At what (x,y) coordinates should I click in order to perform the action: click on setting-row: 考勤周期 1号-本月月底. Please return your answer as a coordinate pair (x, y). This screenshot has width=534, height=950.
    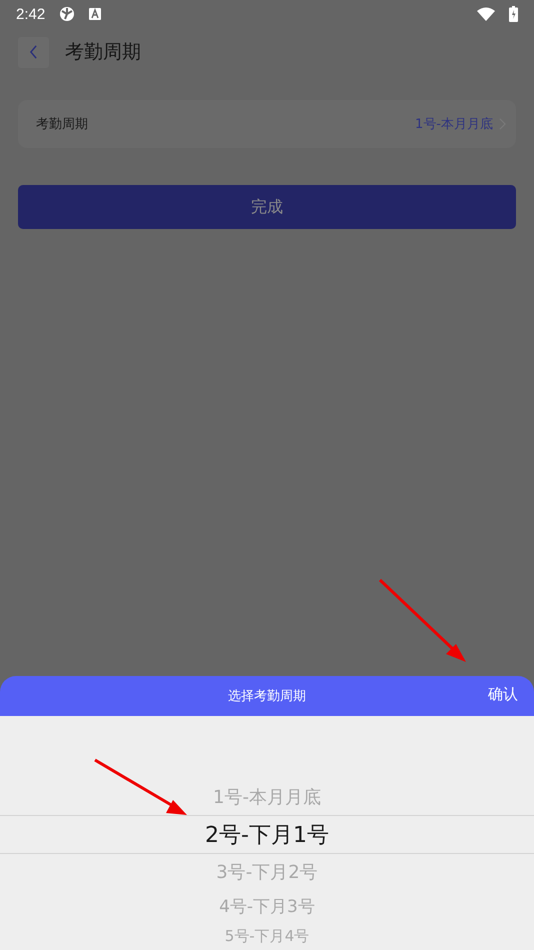
    Looking at the image, I should click on (267, 124).